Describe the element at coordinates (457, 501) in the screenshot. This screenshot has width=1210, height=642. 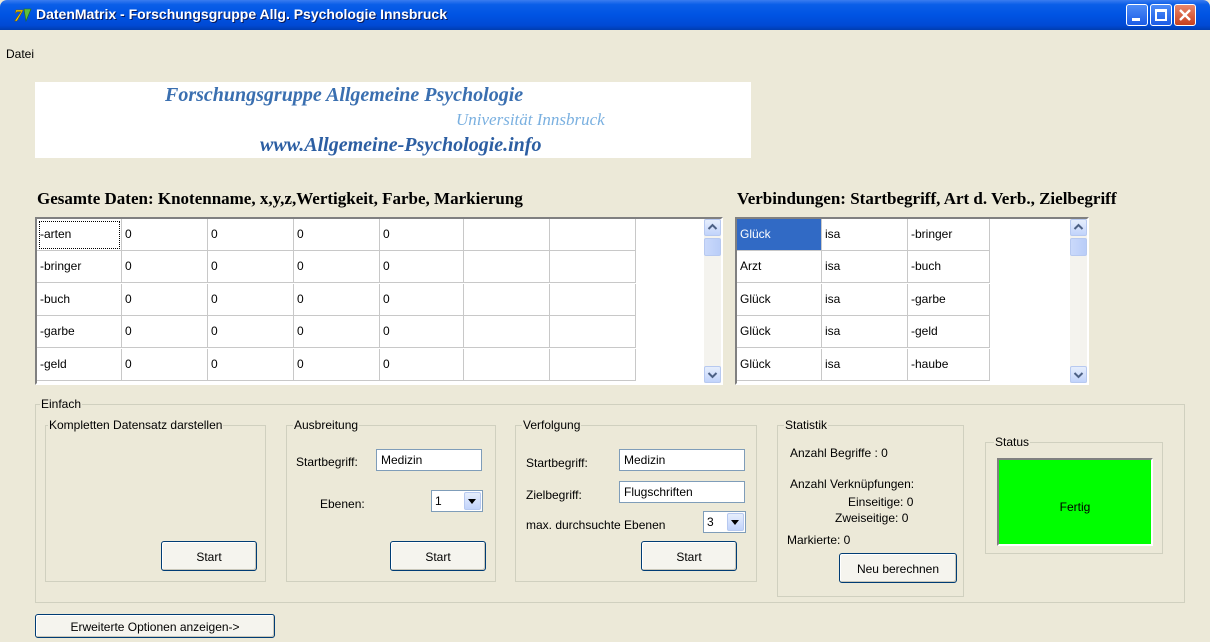
I see `ausbreitung-ebenen-select: 1` at that location.